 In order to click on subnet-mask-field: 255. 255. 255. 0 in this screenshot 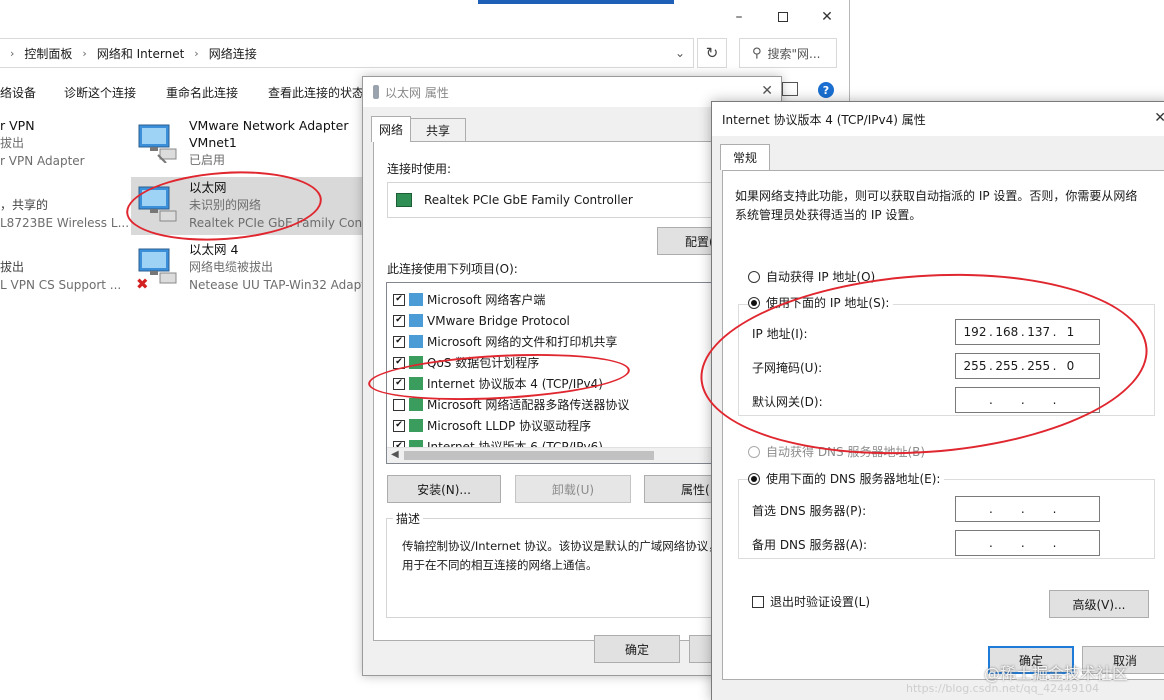, I will do `click(1027, 366)`.